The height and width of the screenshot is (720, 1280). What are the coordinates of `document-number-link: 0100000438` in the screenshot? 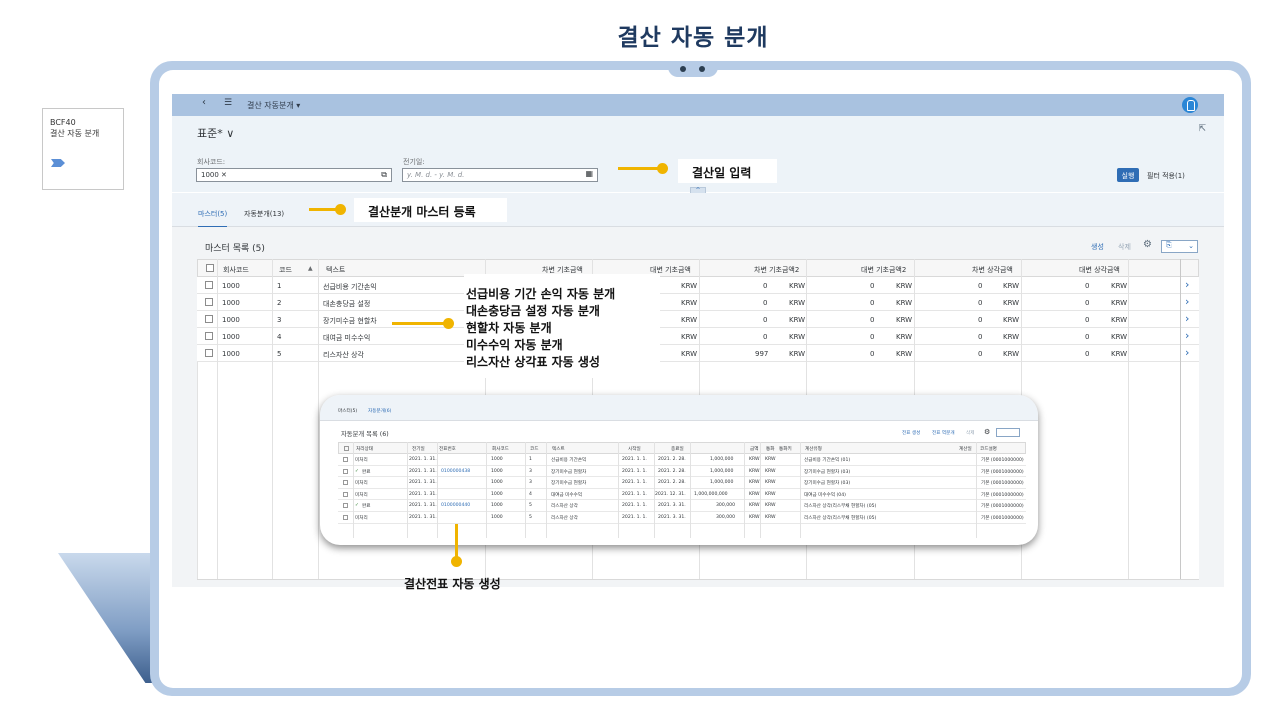 It's located at (455, 471).